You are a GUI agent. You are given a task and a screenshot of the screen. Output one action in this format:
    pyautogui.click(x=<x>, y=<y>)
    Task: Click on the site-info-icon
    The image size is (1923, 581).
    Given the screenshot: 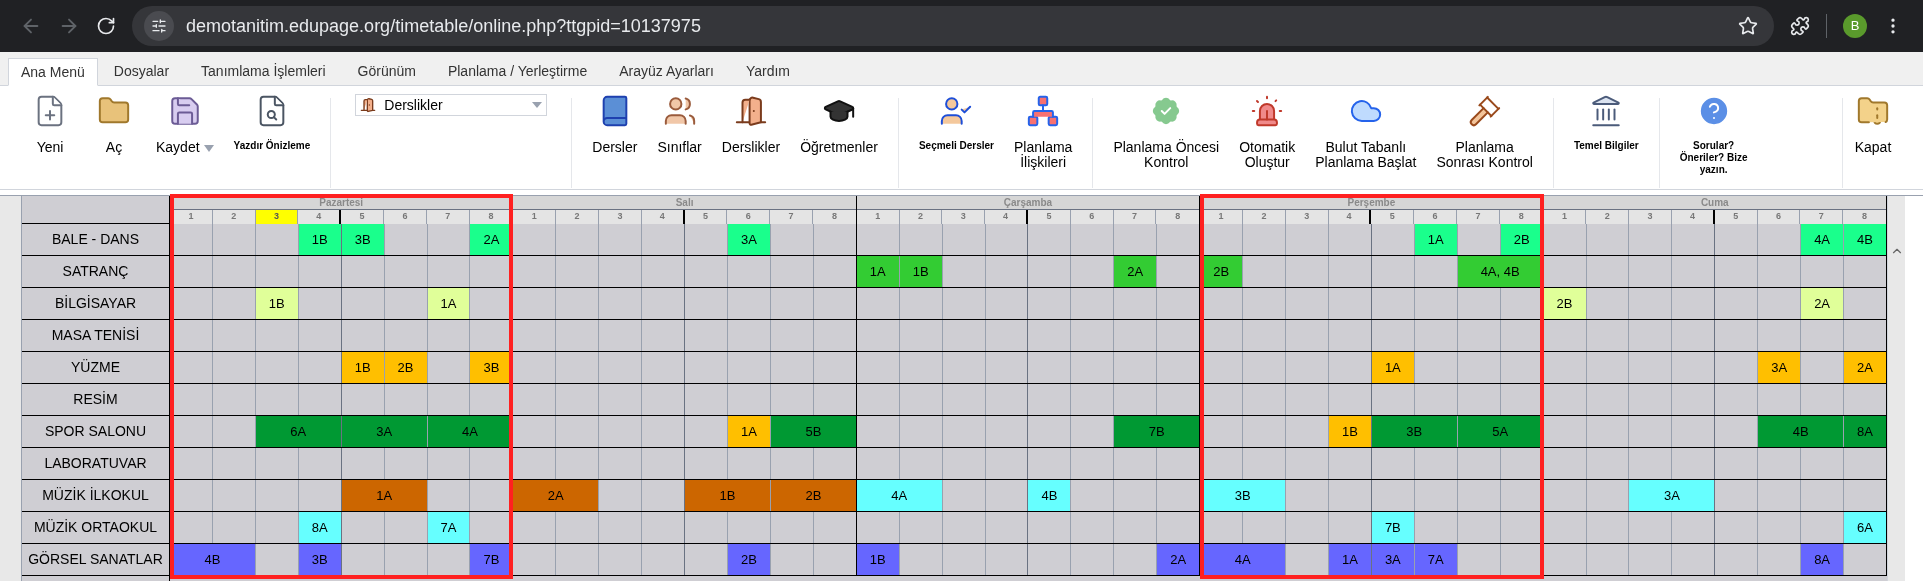 What is the action you would take?
    pyautogui.click(x=159, y=26)
    